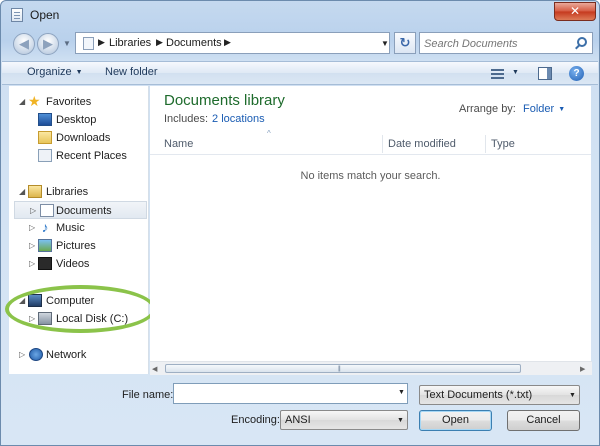  I want to click on grip-icon: |||, so click(339, 369).